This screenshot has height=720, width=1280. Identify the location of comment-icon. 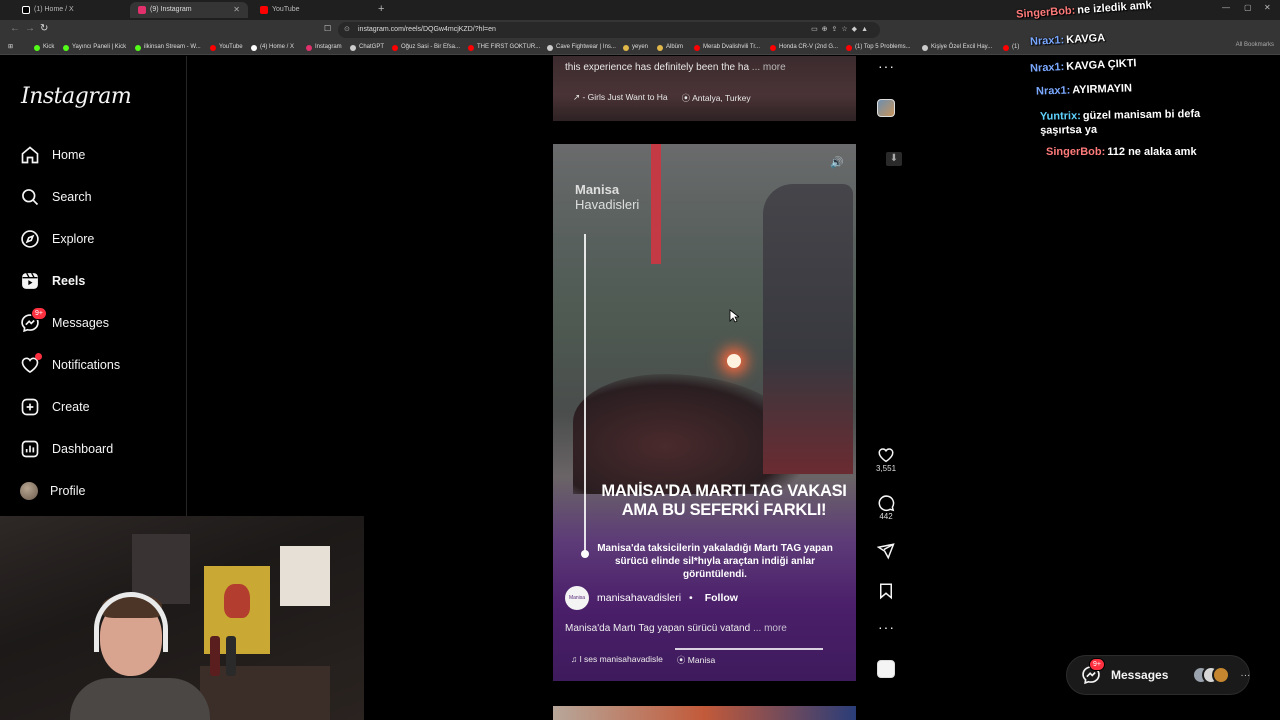
(886, 503).